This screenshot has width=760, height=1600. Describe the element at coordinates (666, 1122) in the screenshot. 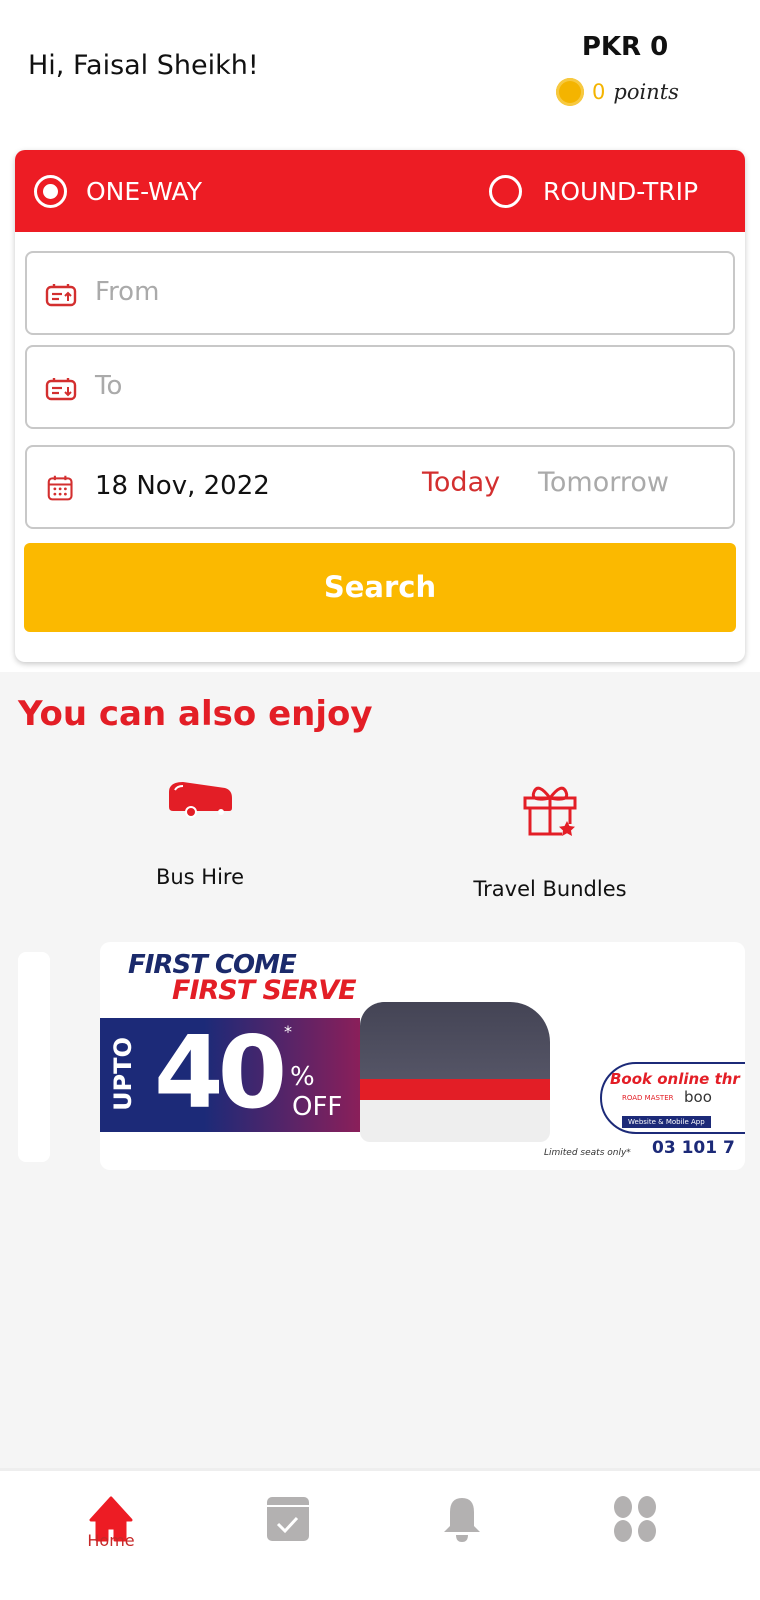

I see `web-app-text: Website & Mobile App` at that location.